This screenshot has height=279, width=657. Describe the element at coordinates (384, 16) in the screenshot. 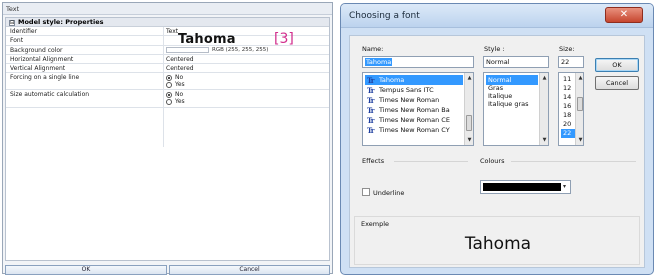

I see `dialog-title: Choosing a font` at that location.